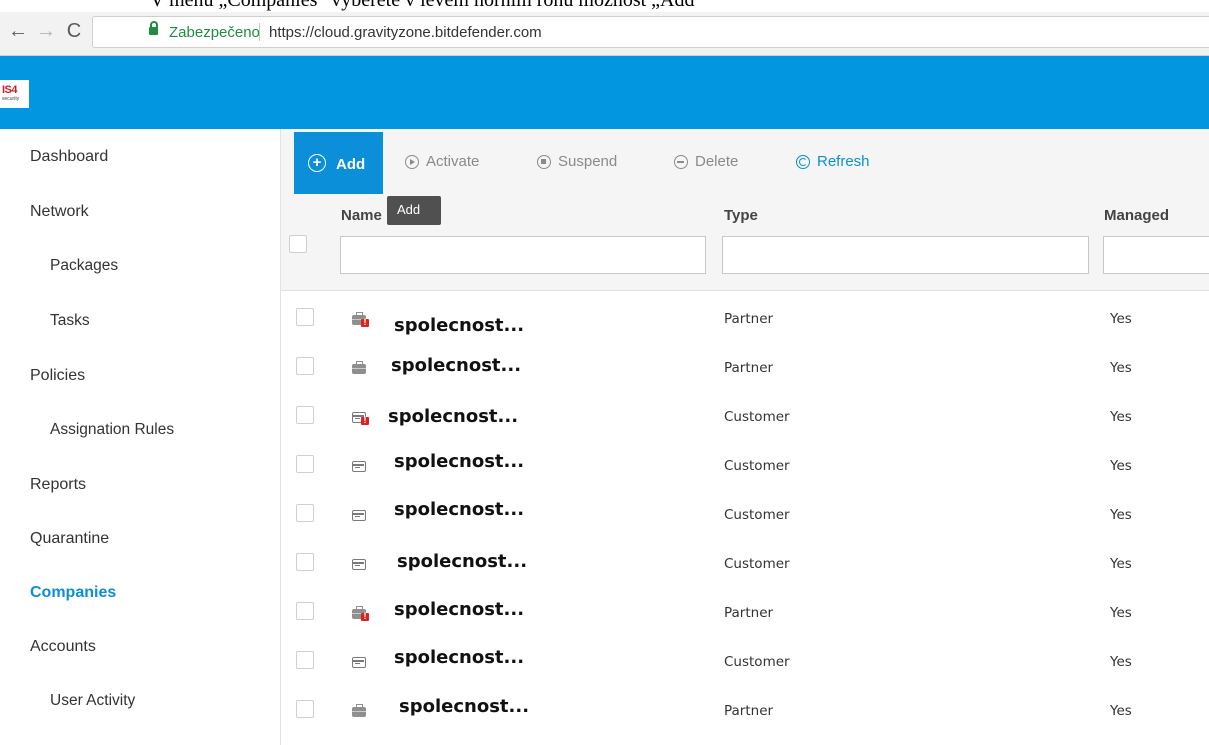 The height and width of the screenshot is (745, 1209). I want to click on delete-button: Delete, so click(706, 161).